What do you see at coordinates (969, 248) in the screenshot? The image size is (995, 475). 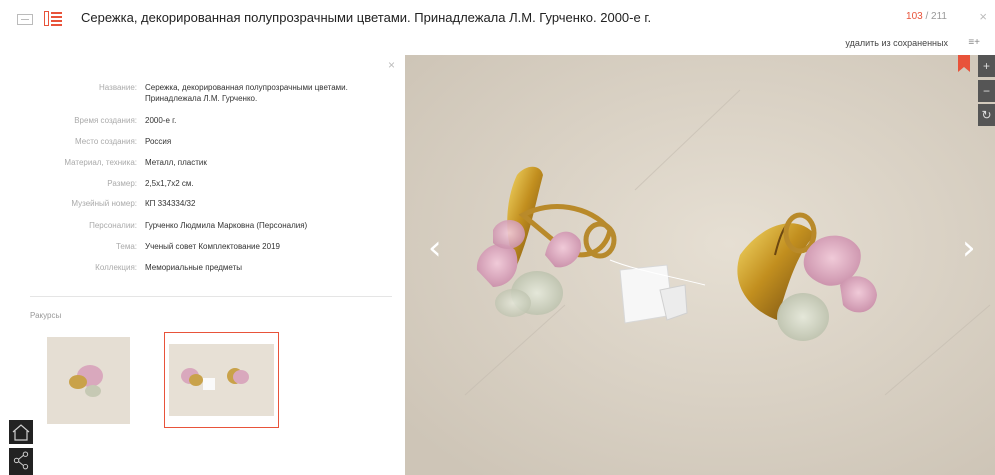 I see `next-image-arrow: ›` at bounding box center [969, 248].